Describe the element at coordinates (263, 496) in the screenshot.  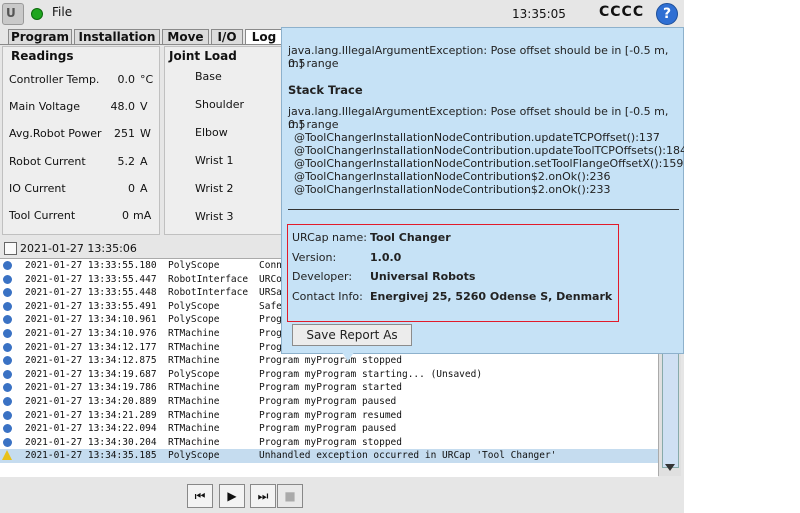
I see `step-button: ⏭` at that location.